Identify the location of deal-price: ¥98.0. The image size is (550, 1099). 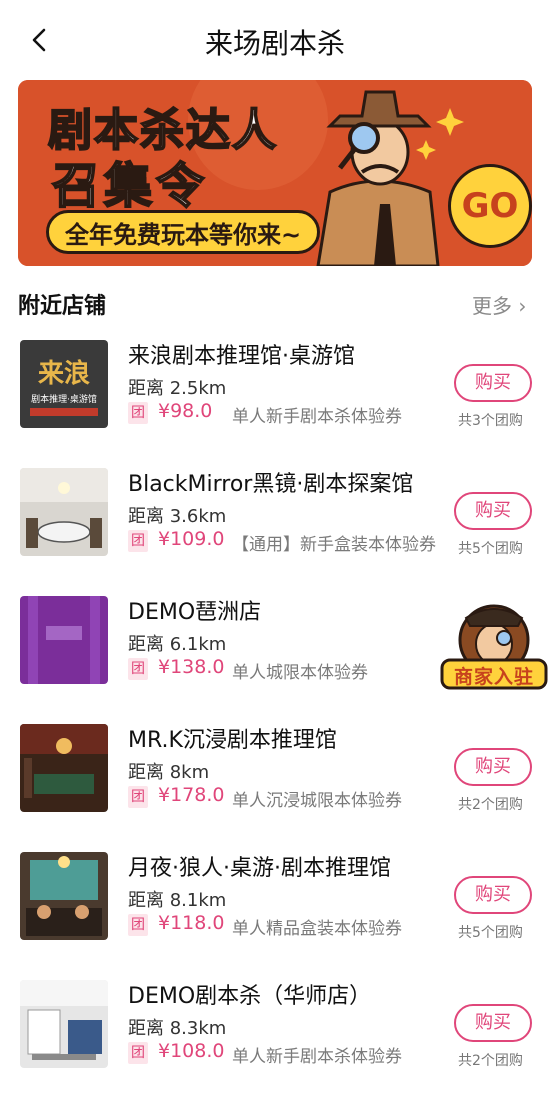
(185, 411).